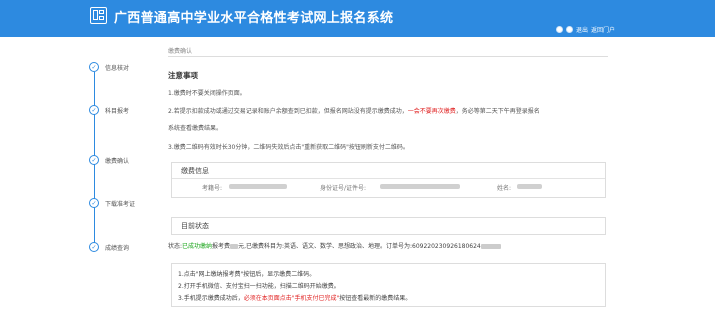  I want to click on status-prefix: 状态:, so click(175, 246).